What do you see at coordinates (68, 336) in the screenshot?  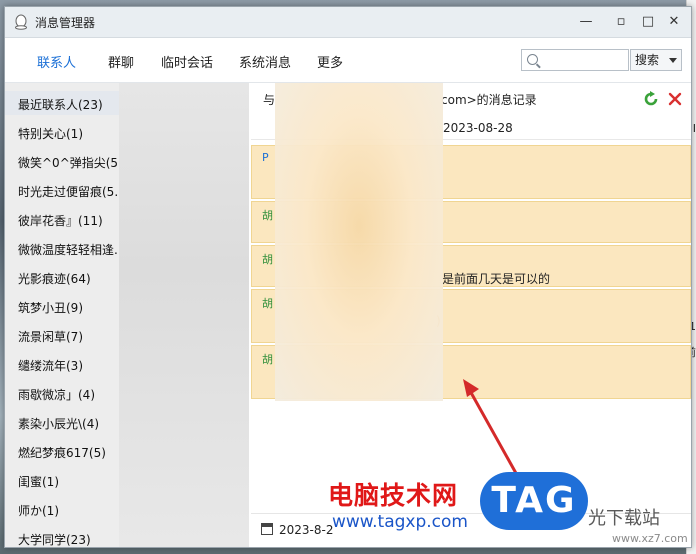 I see `sidebar-item: 流景闲草(7)` at bounding box center [68, 336].